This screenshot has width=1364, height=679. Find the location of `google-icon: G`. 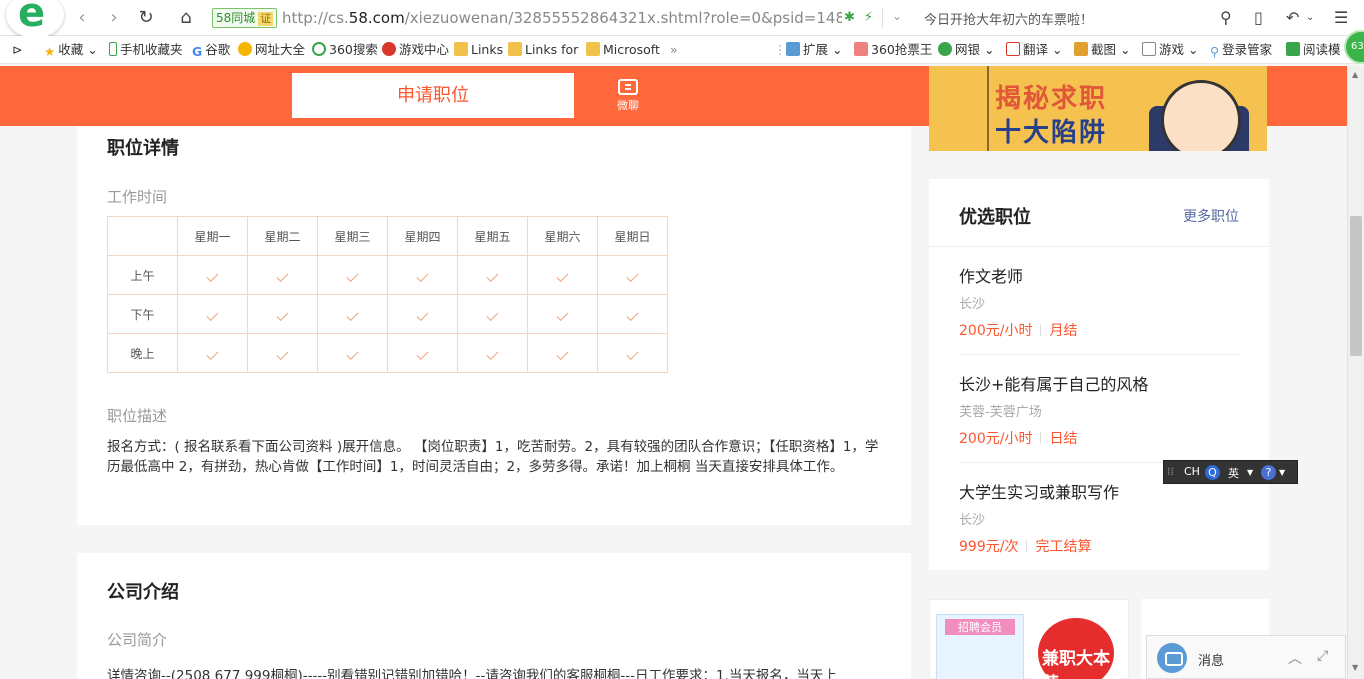

google-icon: G is located at coordinates (197, 51).